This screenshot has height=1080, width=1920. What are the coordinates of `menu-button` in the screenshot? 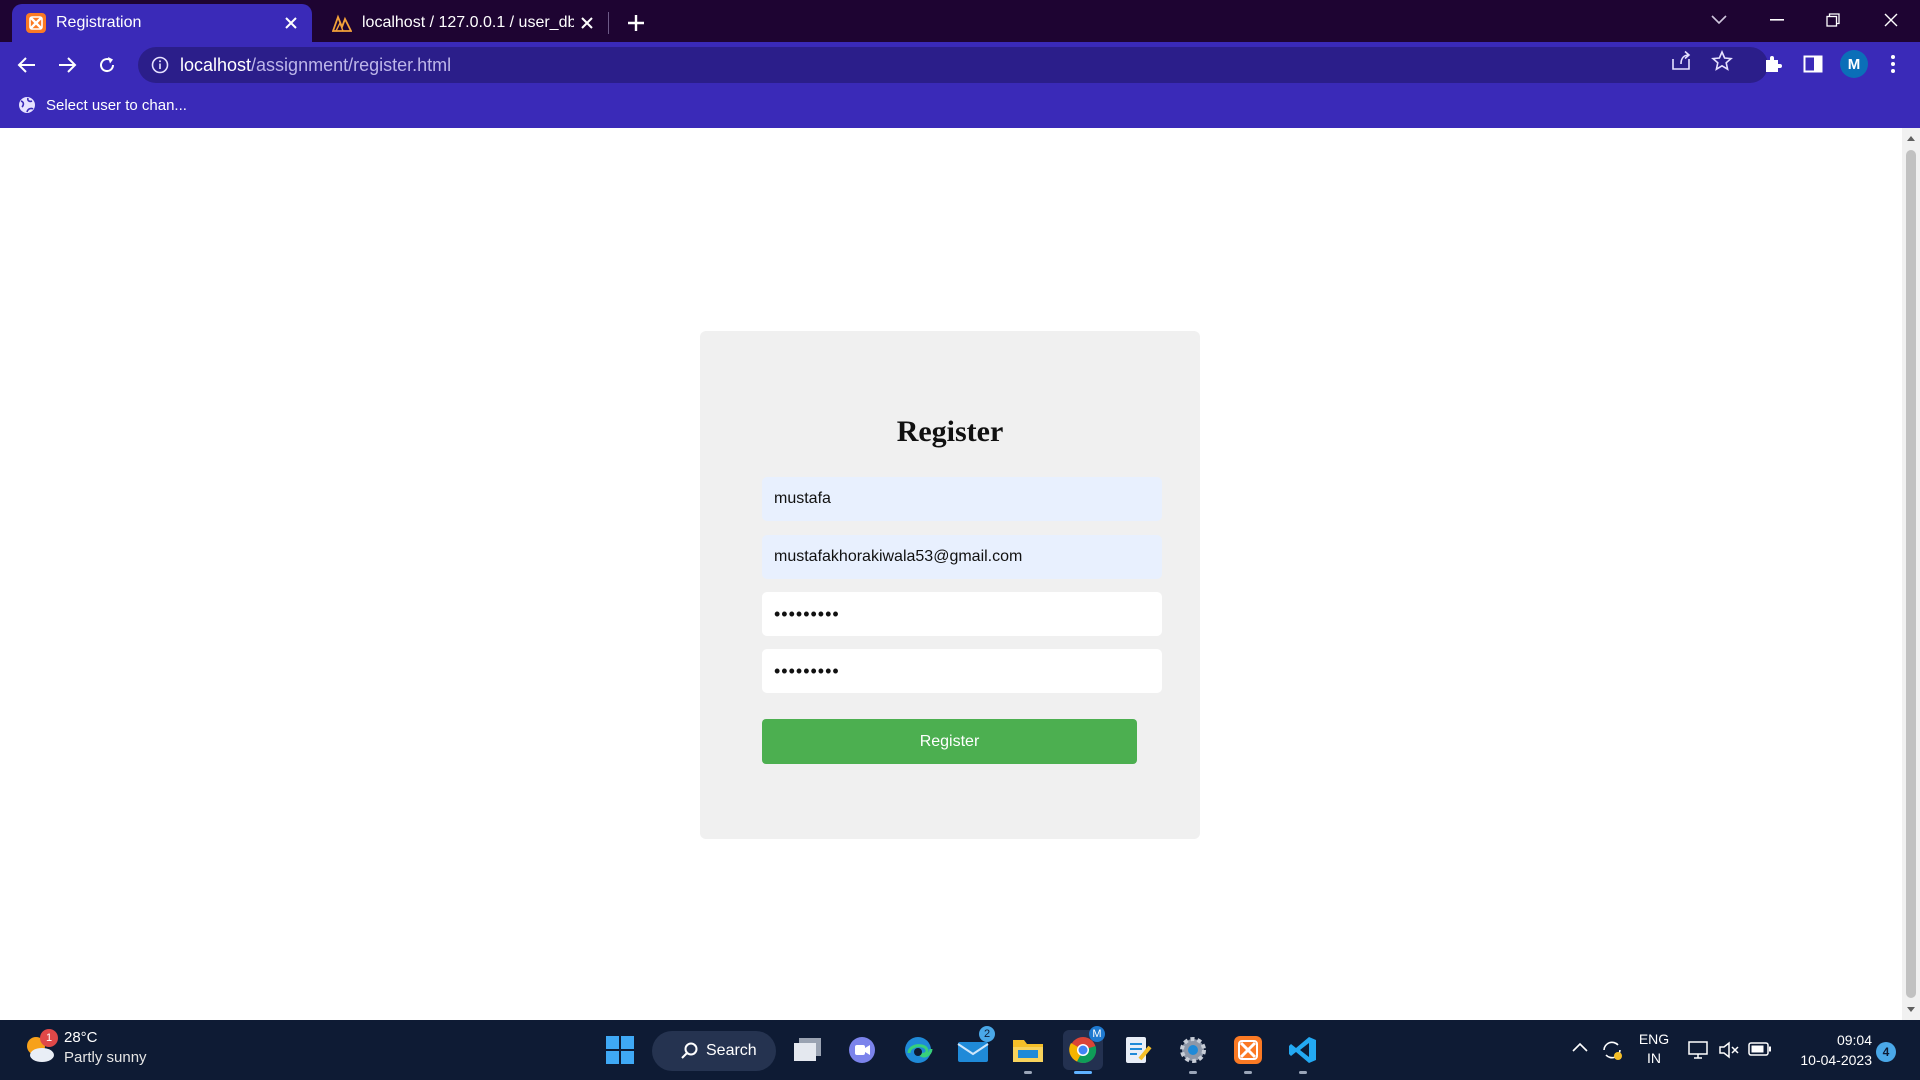 It's located at (1893, 64).